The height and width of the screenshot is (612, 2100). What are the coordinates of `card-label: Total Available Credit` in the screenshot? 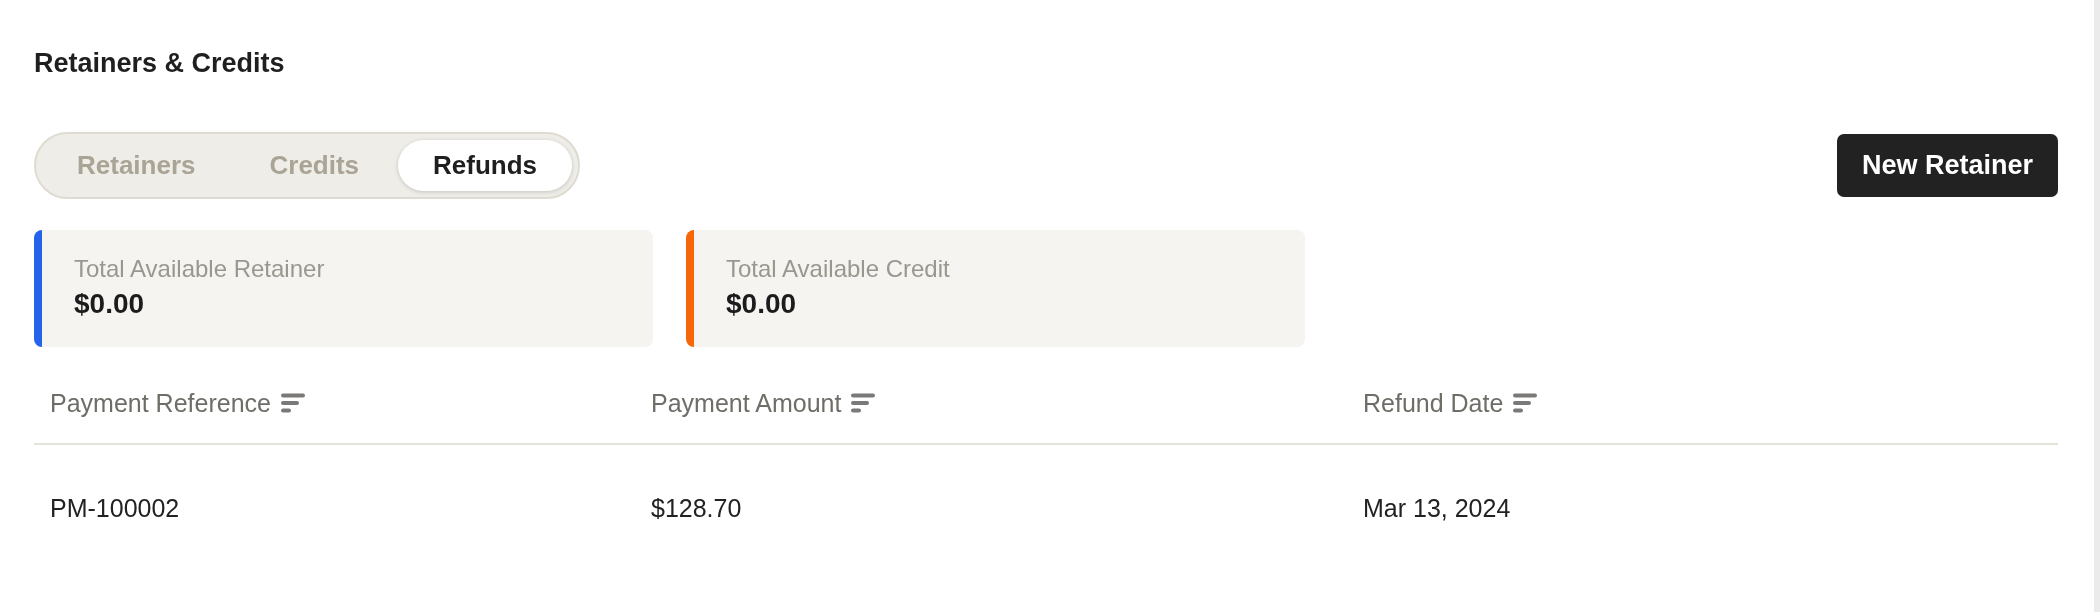 It's located at (838, 268).